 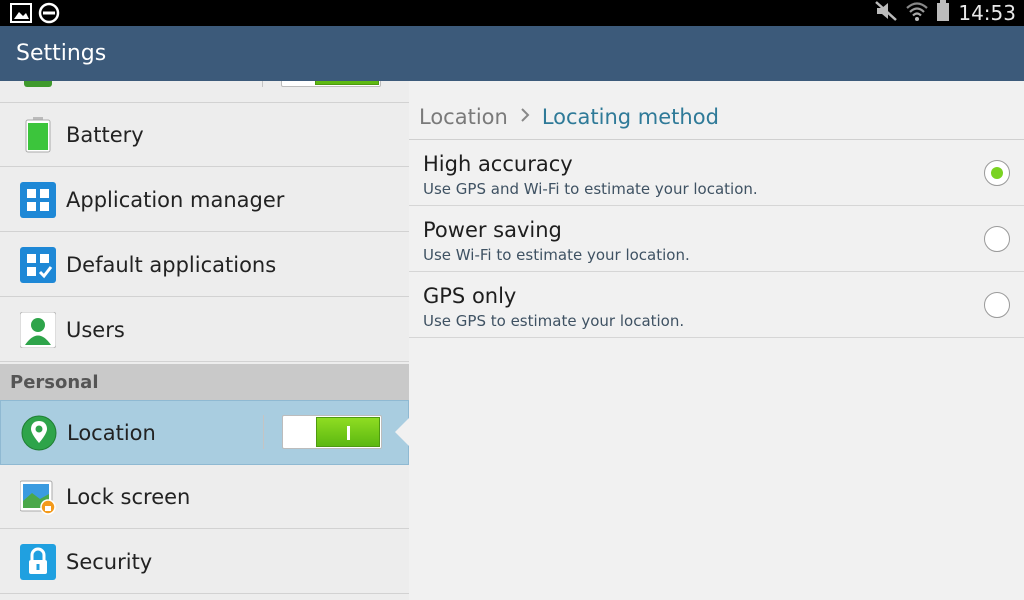 What do you see at coordinates (37, 497) in the screenshot?
I see `lock-screen-icon` at bounding box center [37, 497].